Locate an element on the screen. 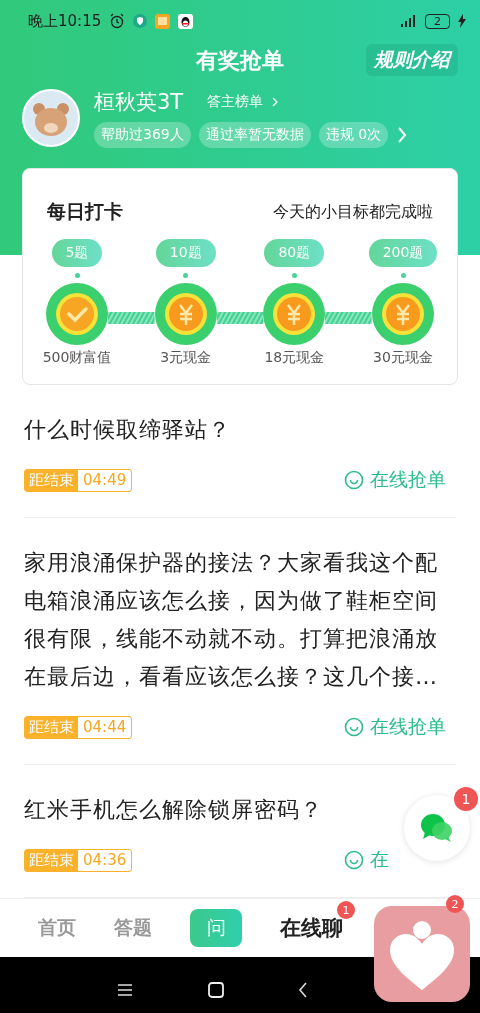  question-text: 红米手机怎么解除锁屏密码？ is located at coordinates (173, 810).